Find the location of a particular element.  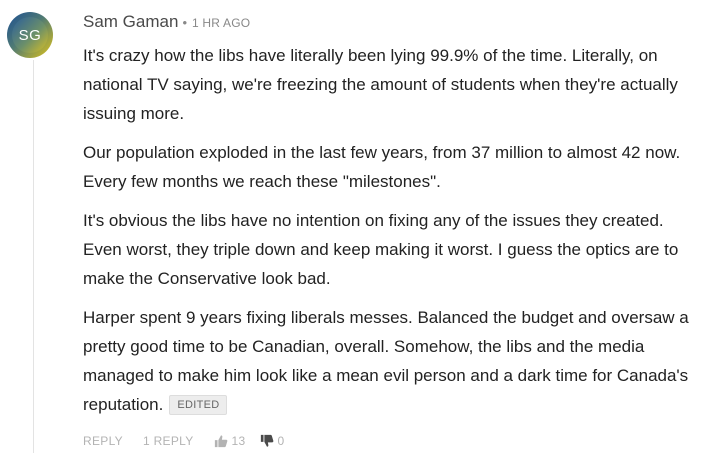

comment-actions: REPLY 1 REPLY 13 0 is located at coordinates (190, 441).